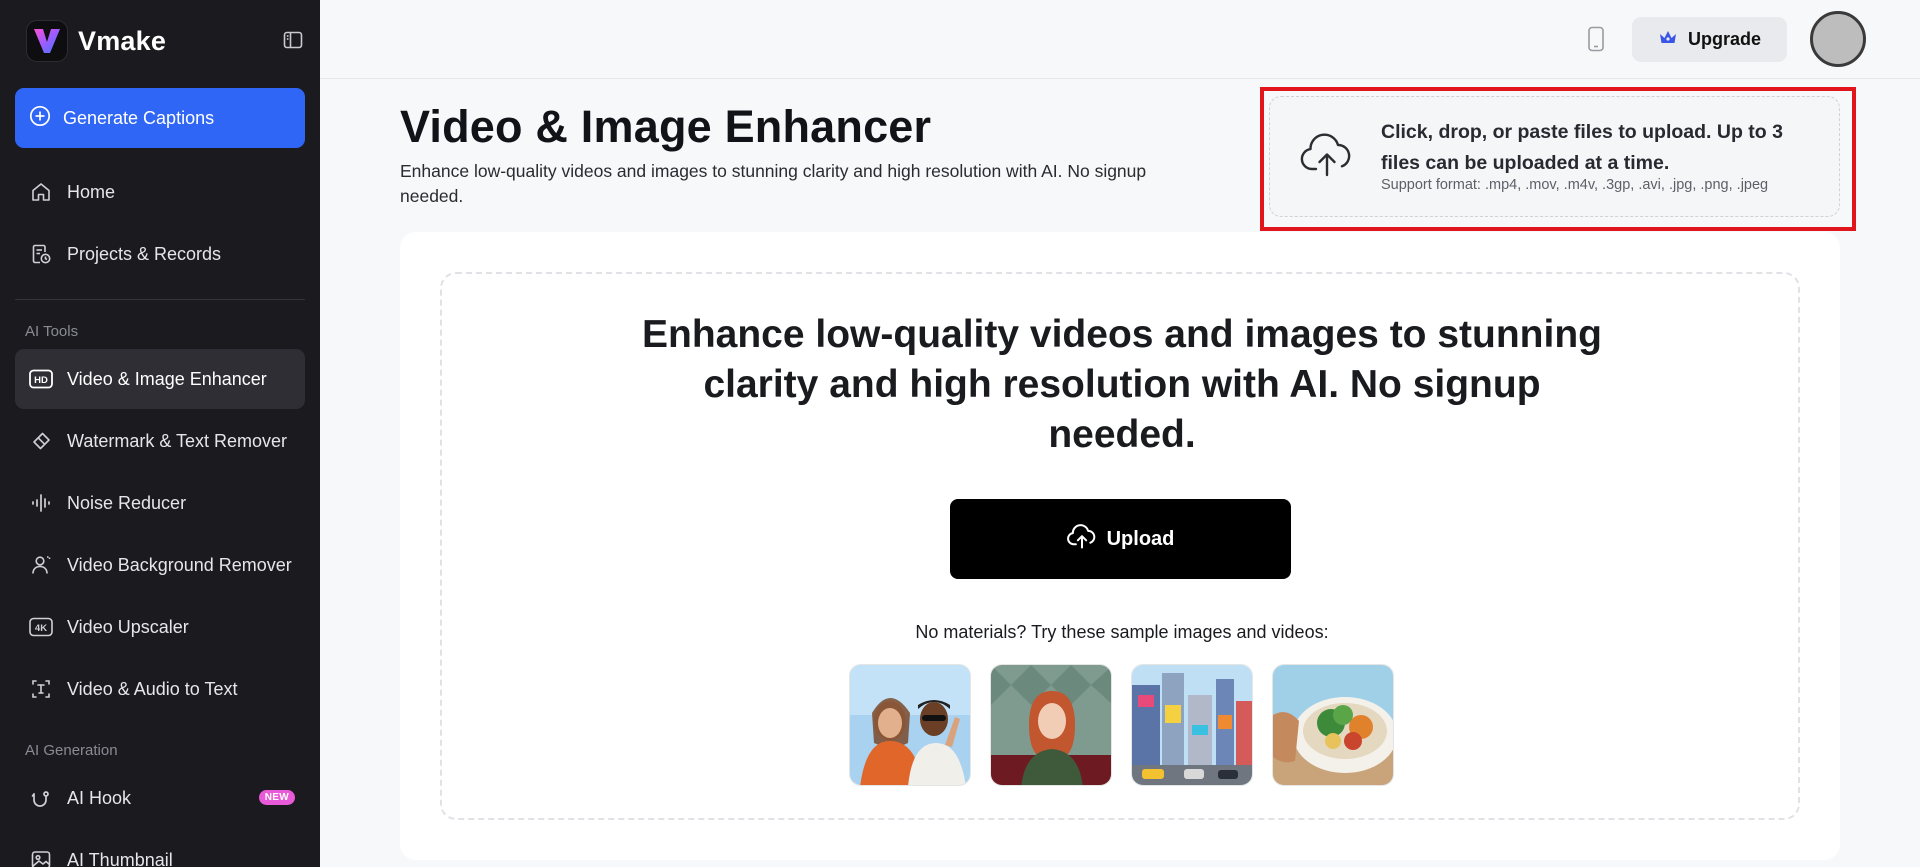 Image resolution: width=1920 pixels, height=867 pixels. Describe the element at coordinates (139, 117) in the screenshot. I see `generate-captions-label: Generate Captions` at that location.